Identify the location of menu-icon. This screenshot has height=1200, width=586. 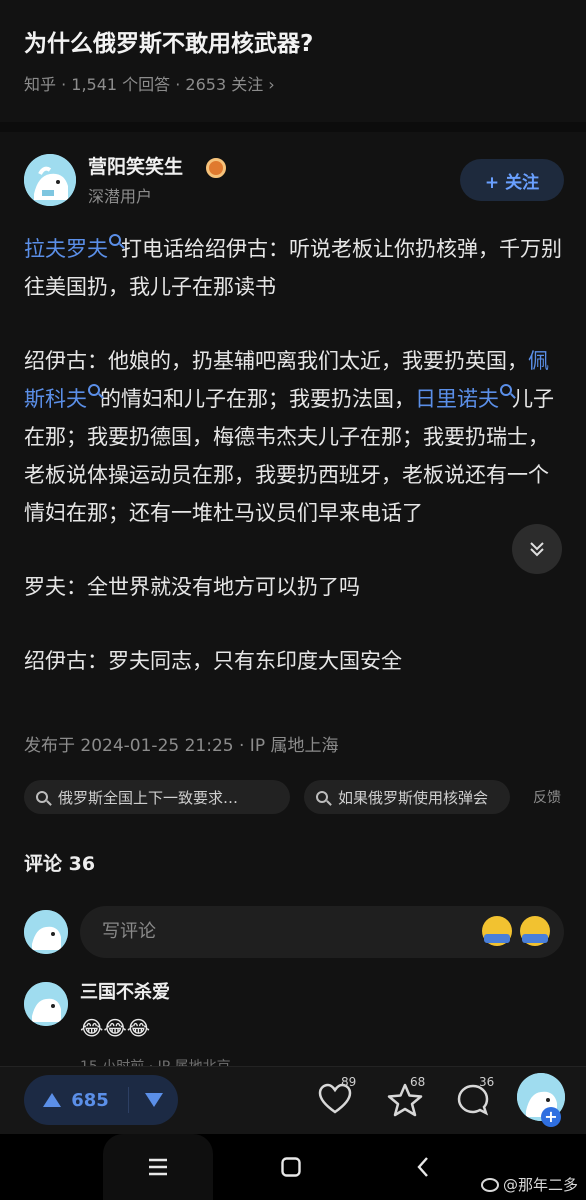
(158, 1167).